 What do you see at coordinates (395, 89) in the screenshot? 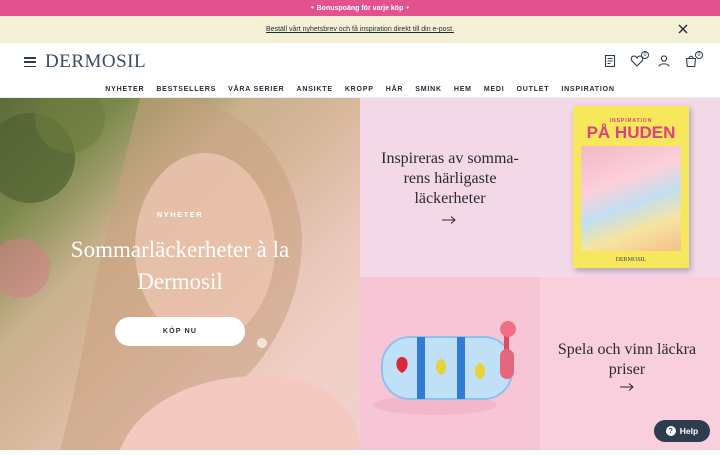
I see `nav-item-har: HÅR` at bounding box center [395, 89].